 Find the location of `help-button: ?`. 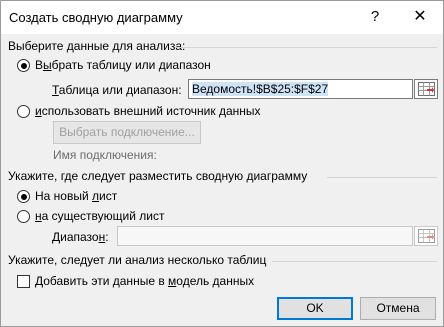

help-button: ? is located at coordinates (375, 17).